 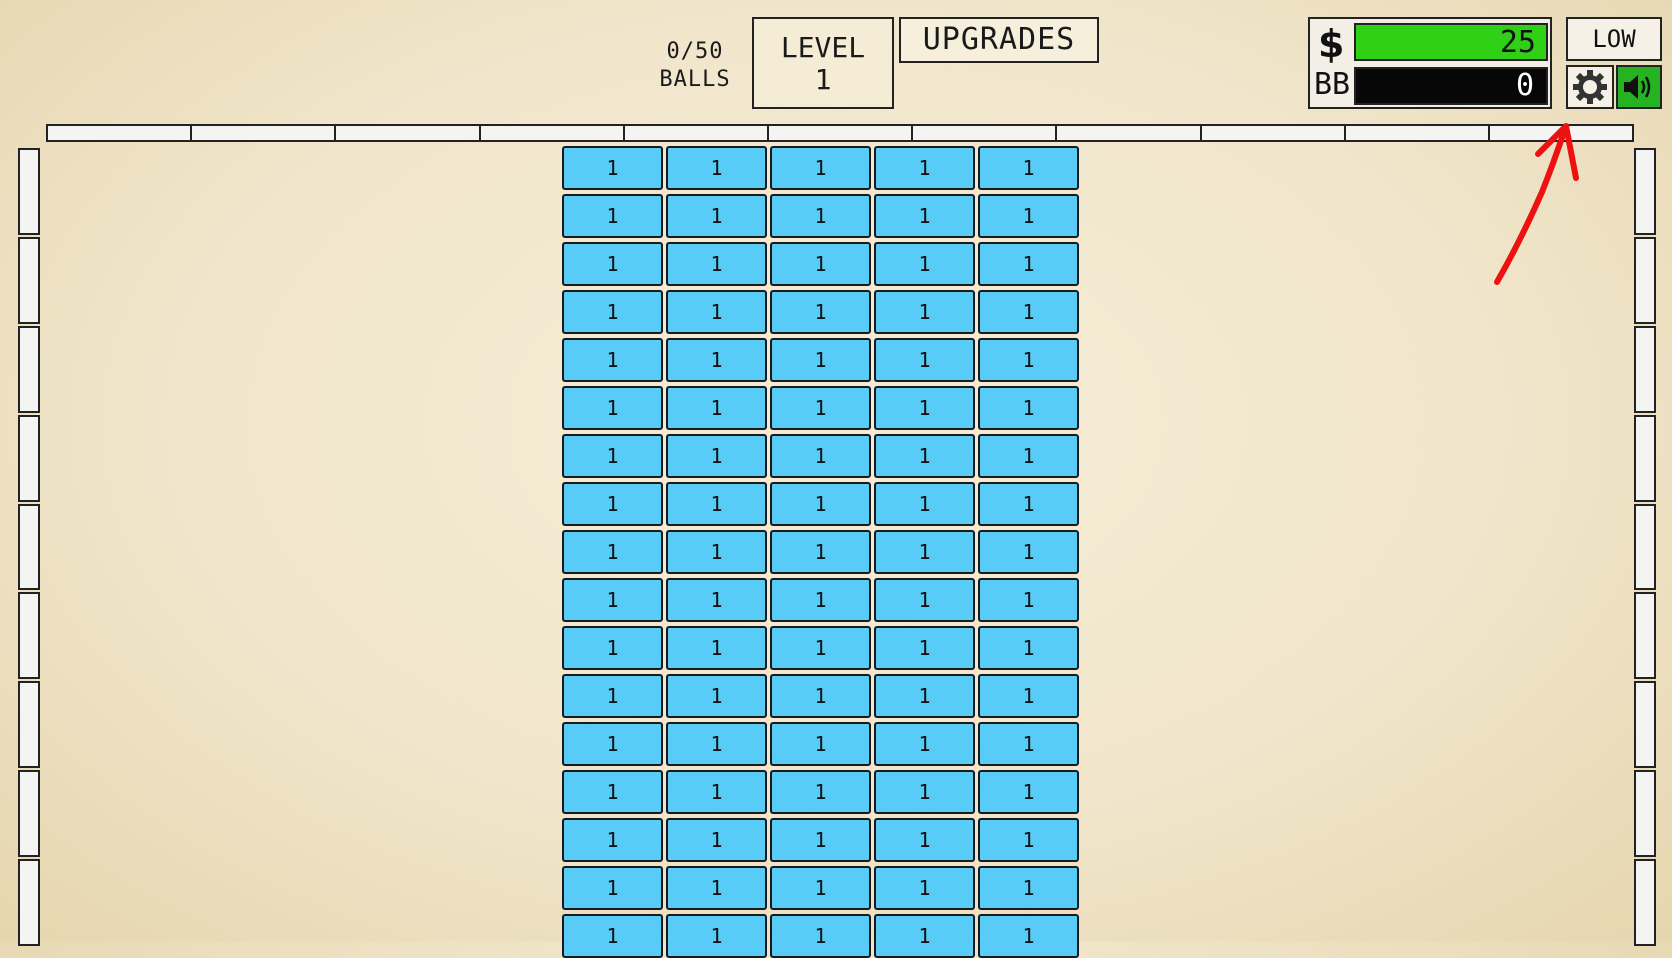 I want to click on level-value: 1, so click(x=823, y=79).